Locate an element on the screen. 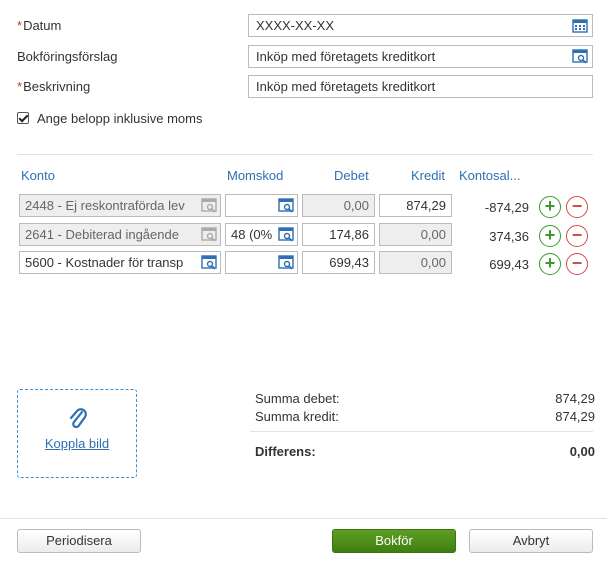 The height and width of the screenshot is (561, 607). footer-divider is located at coordinates (303, 518).